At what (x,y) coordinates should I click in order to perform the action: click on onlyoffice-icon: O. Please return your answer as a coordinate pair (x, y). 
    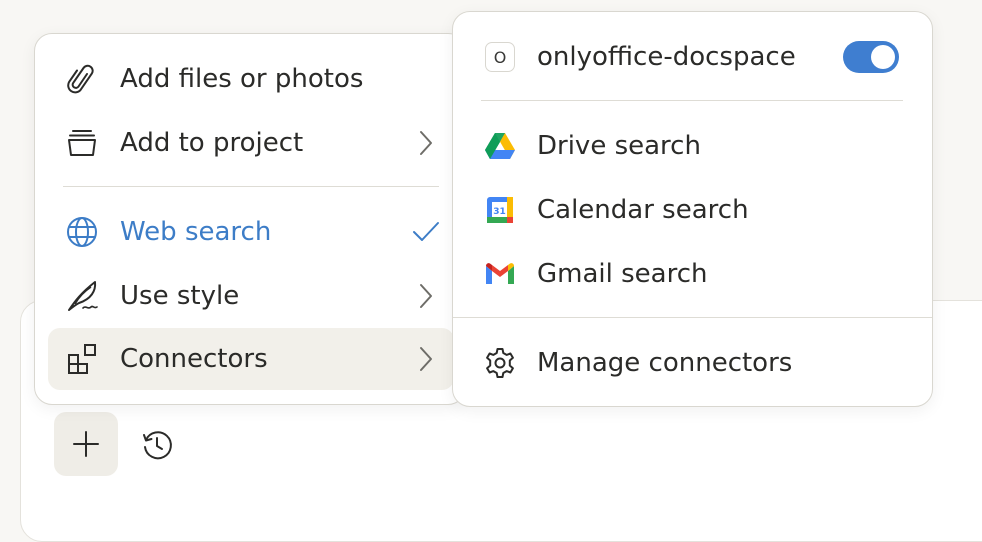
    Looking at the image, I should click on (500, 57).